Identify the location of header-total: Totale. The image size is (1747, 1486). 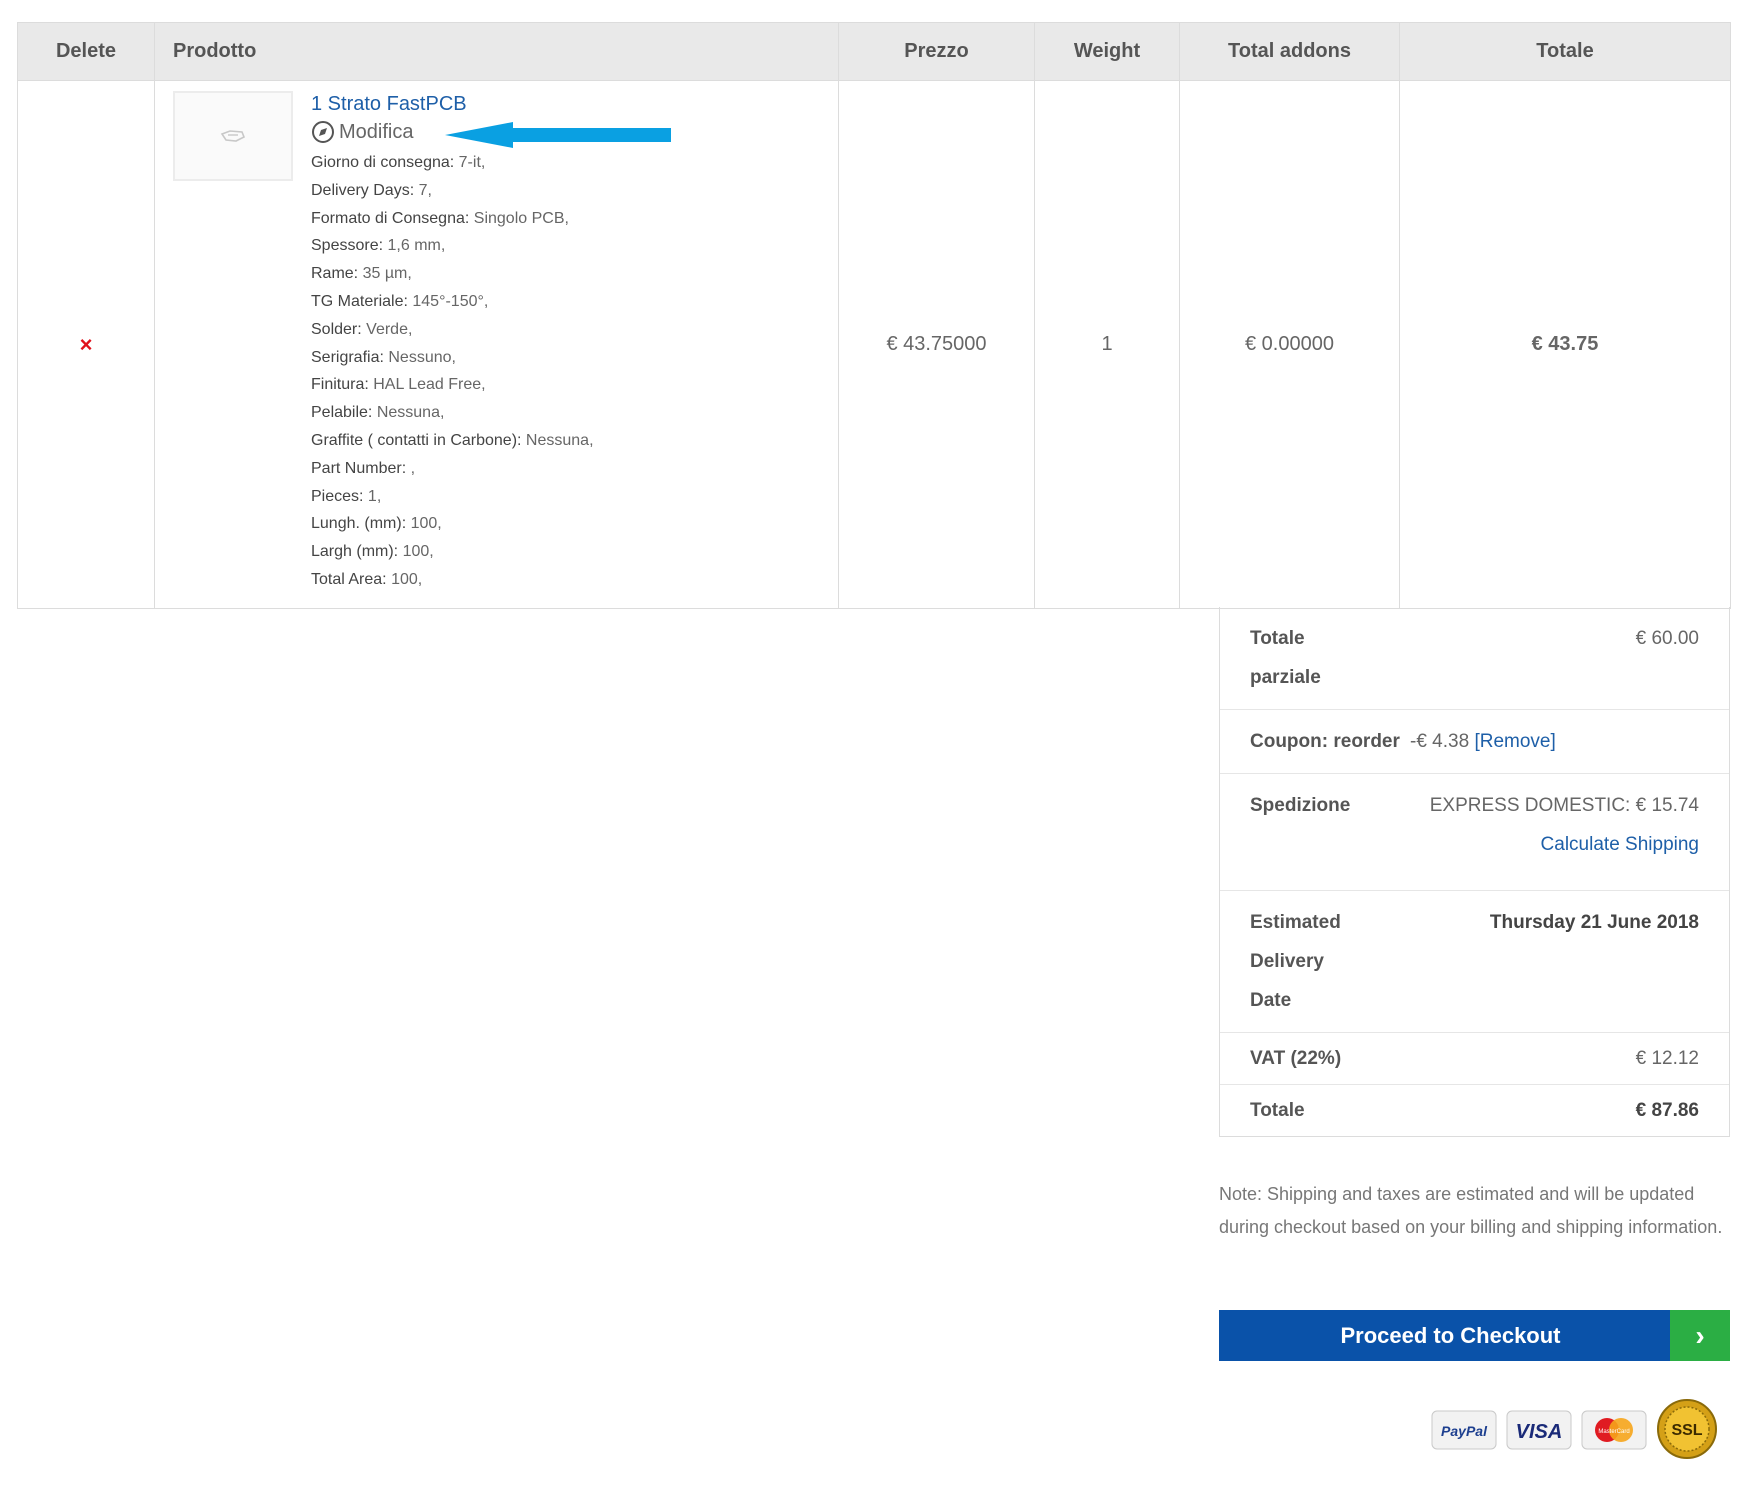
(1565, 51).